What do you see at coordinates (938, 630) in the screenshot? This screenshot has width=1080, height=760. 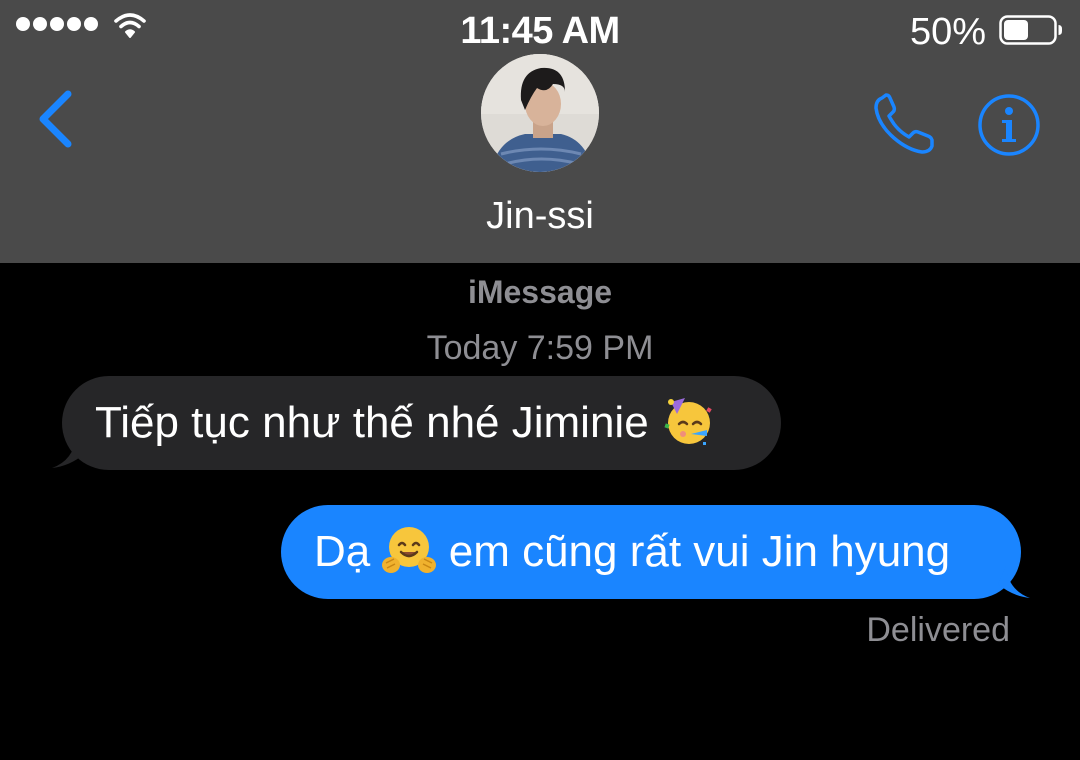 I see `delivered-receipt: Delivered` at bounding box center [938, 630].